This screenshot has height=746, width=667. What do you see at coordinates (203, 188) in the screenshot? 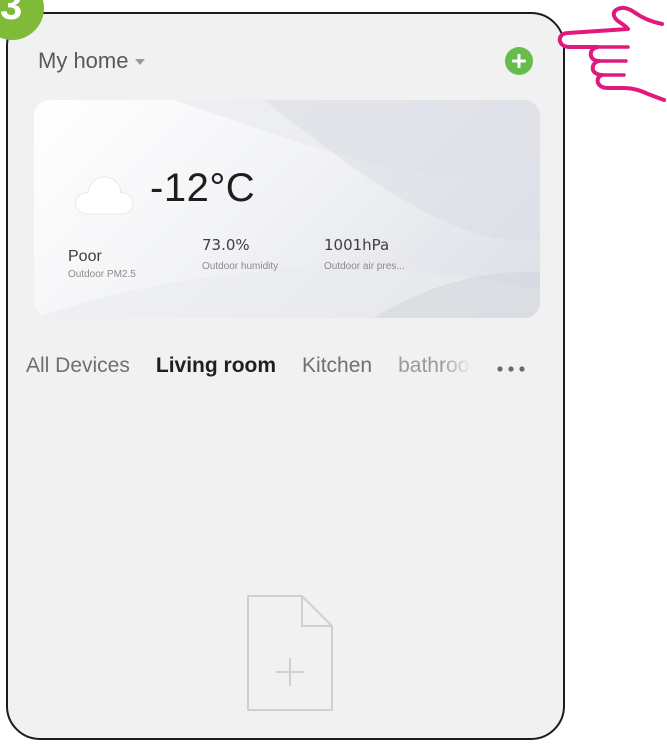
I see `temperature-value: -12°C` at bounding box center [203, 188].